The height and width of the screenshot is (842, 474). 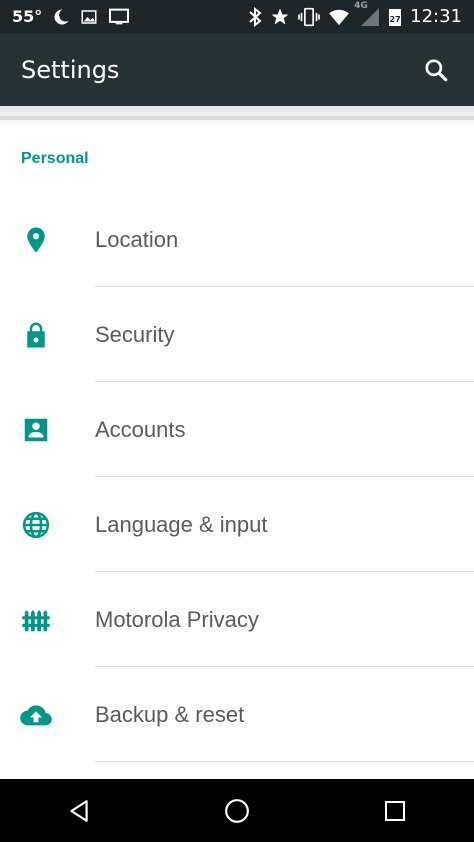 What do you see at coordinates (436, 16) in the screenshot?
I see `clock: 12:31` at bounding box center [436, 16].